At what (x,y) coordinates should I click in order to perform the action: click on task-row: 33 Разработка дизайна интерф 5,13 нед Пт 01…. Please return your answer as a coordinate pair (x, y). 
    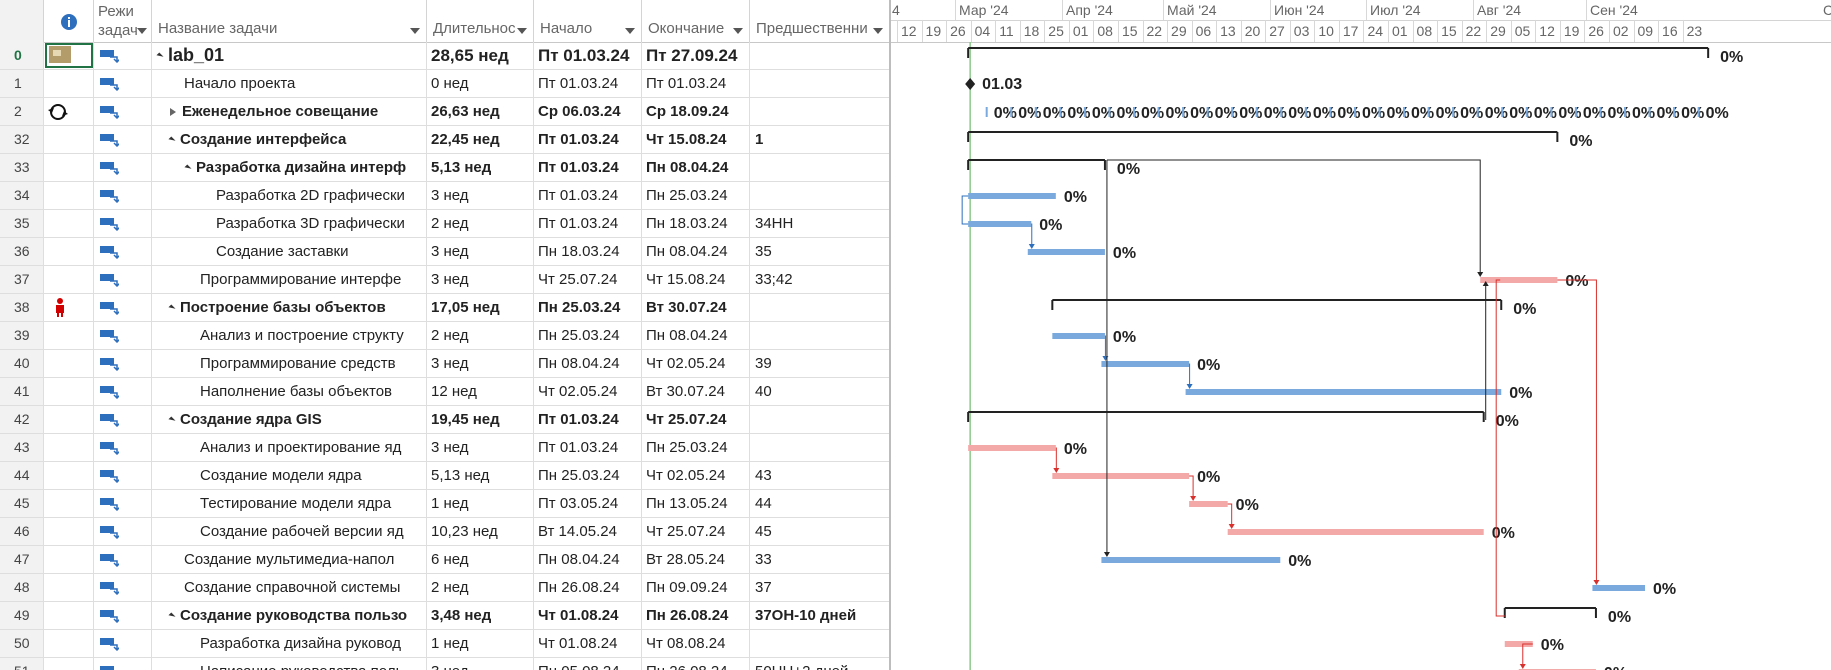
    Looking at the image, I should click on (444, 168).